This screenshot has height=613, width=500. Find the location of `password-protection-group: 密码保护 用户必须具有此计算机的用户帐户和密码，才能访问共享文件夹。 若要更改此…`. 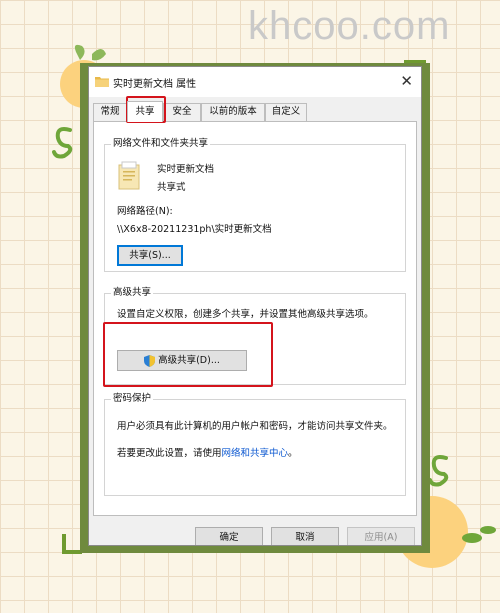

password-protection-group: 密码保护 用户必须具有此计算机的用户帐户和密码，才能访问共享文件夹。 若要更改此… is located at coordinates (255, 444).